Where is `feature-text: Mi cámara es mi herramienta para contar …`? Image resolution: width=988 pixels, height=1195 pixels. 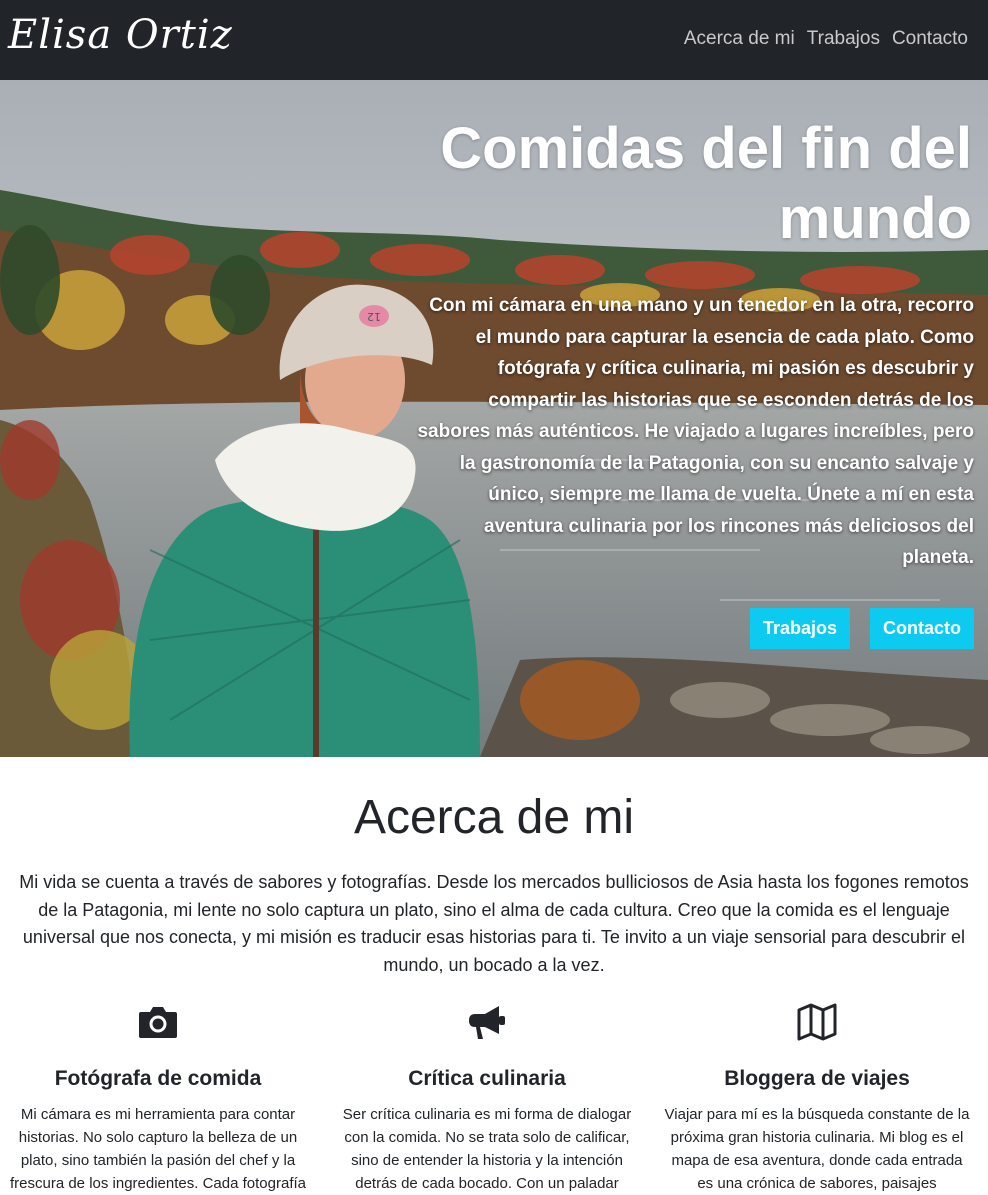
feature-text: Mi cámara es mi herramienta para contar … is located at coordinates (157, 1149).